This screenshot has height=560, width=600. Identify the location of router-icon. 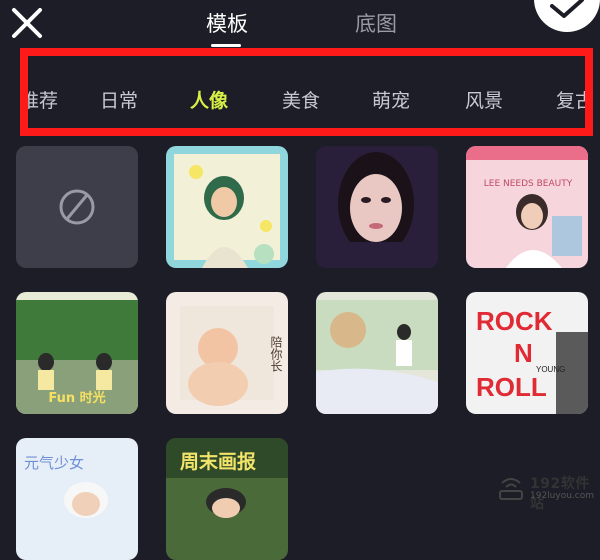
(511, 489).